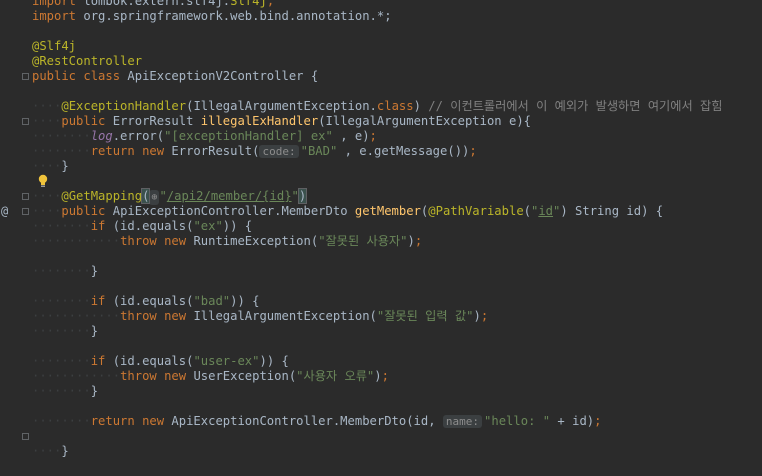 This screenshot has height=476, width=762. What do you see at coordinates (462, 421) in the screenshot?
I see `parameter-hint: name:` at bounding box center [462, 421].